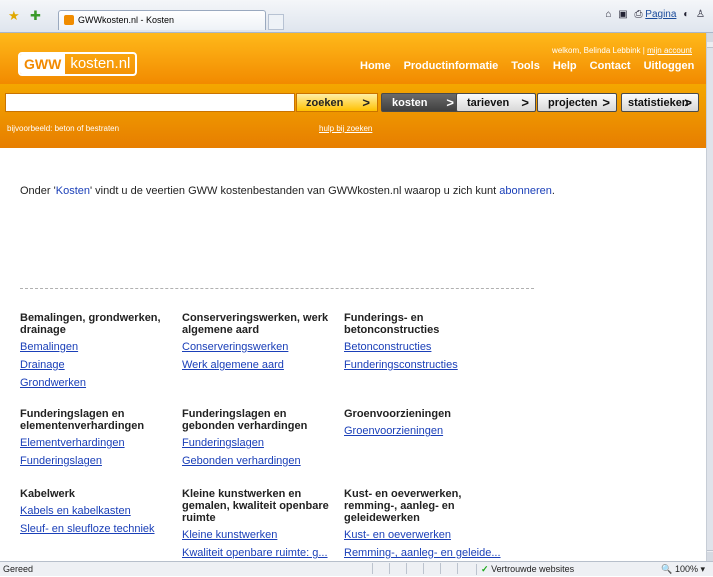 The image size is (713, 577). Describe the element at coordinates (622, 14) in the screenshot. I see `feeds-icon: ▣` at that location.